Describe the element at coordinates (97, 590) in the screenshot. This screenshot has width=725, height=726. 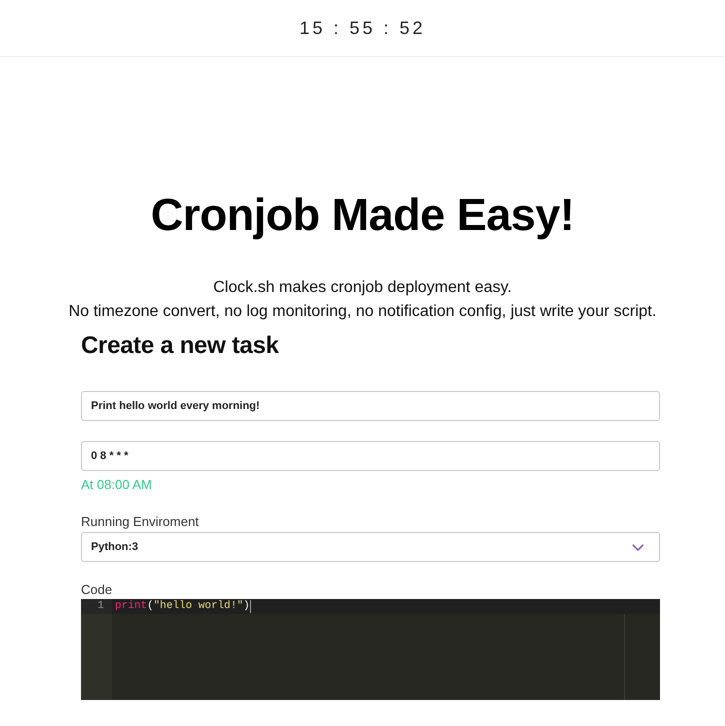
I see `code-label: Code` at that location.